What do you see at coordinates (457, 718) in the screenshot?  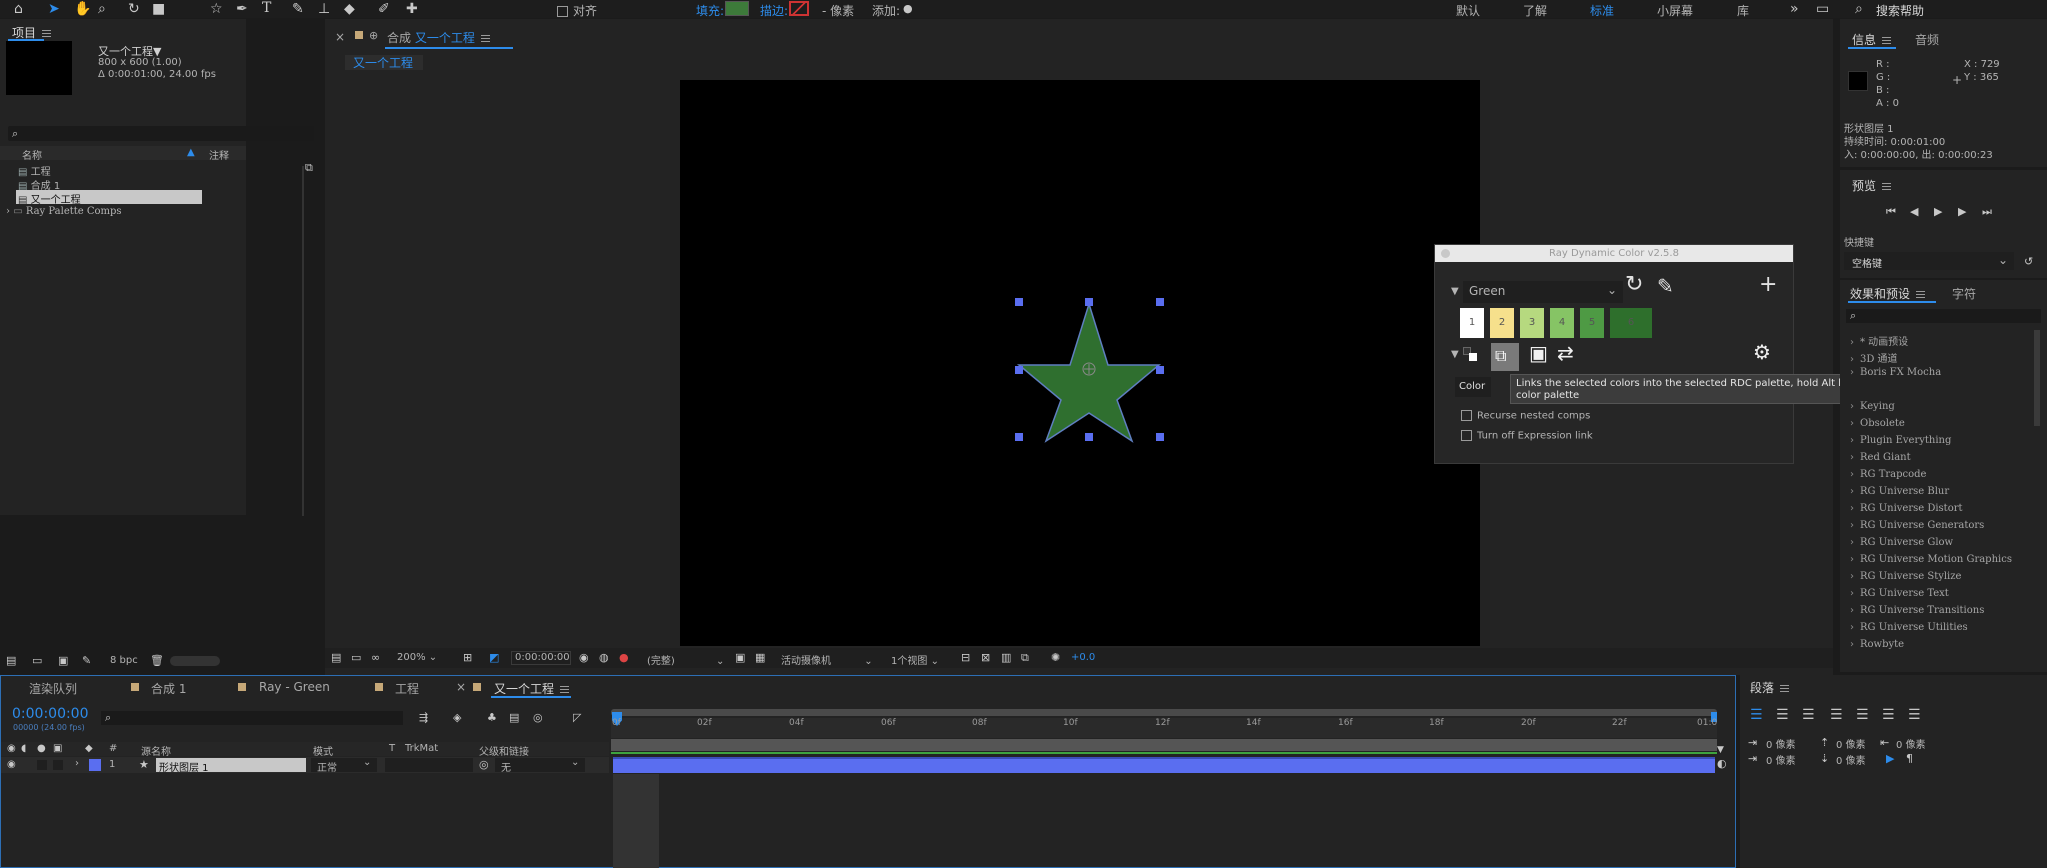 I see `draft-3d-icon: ◈` at bounding box center [457, 718].